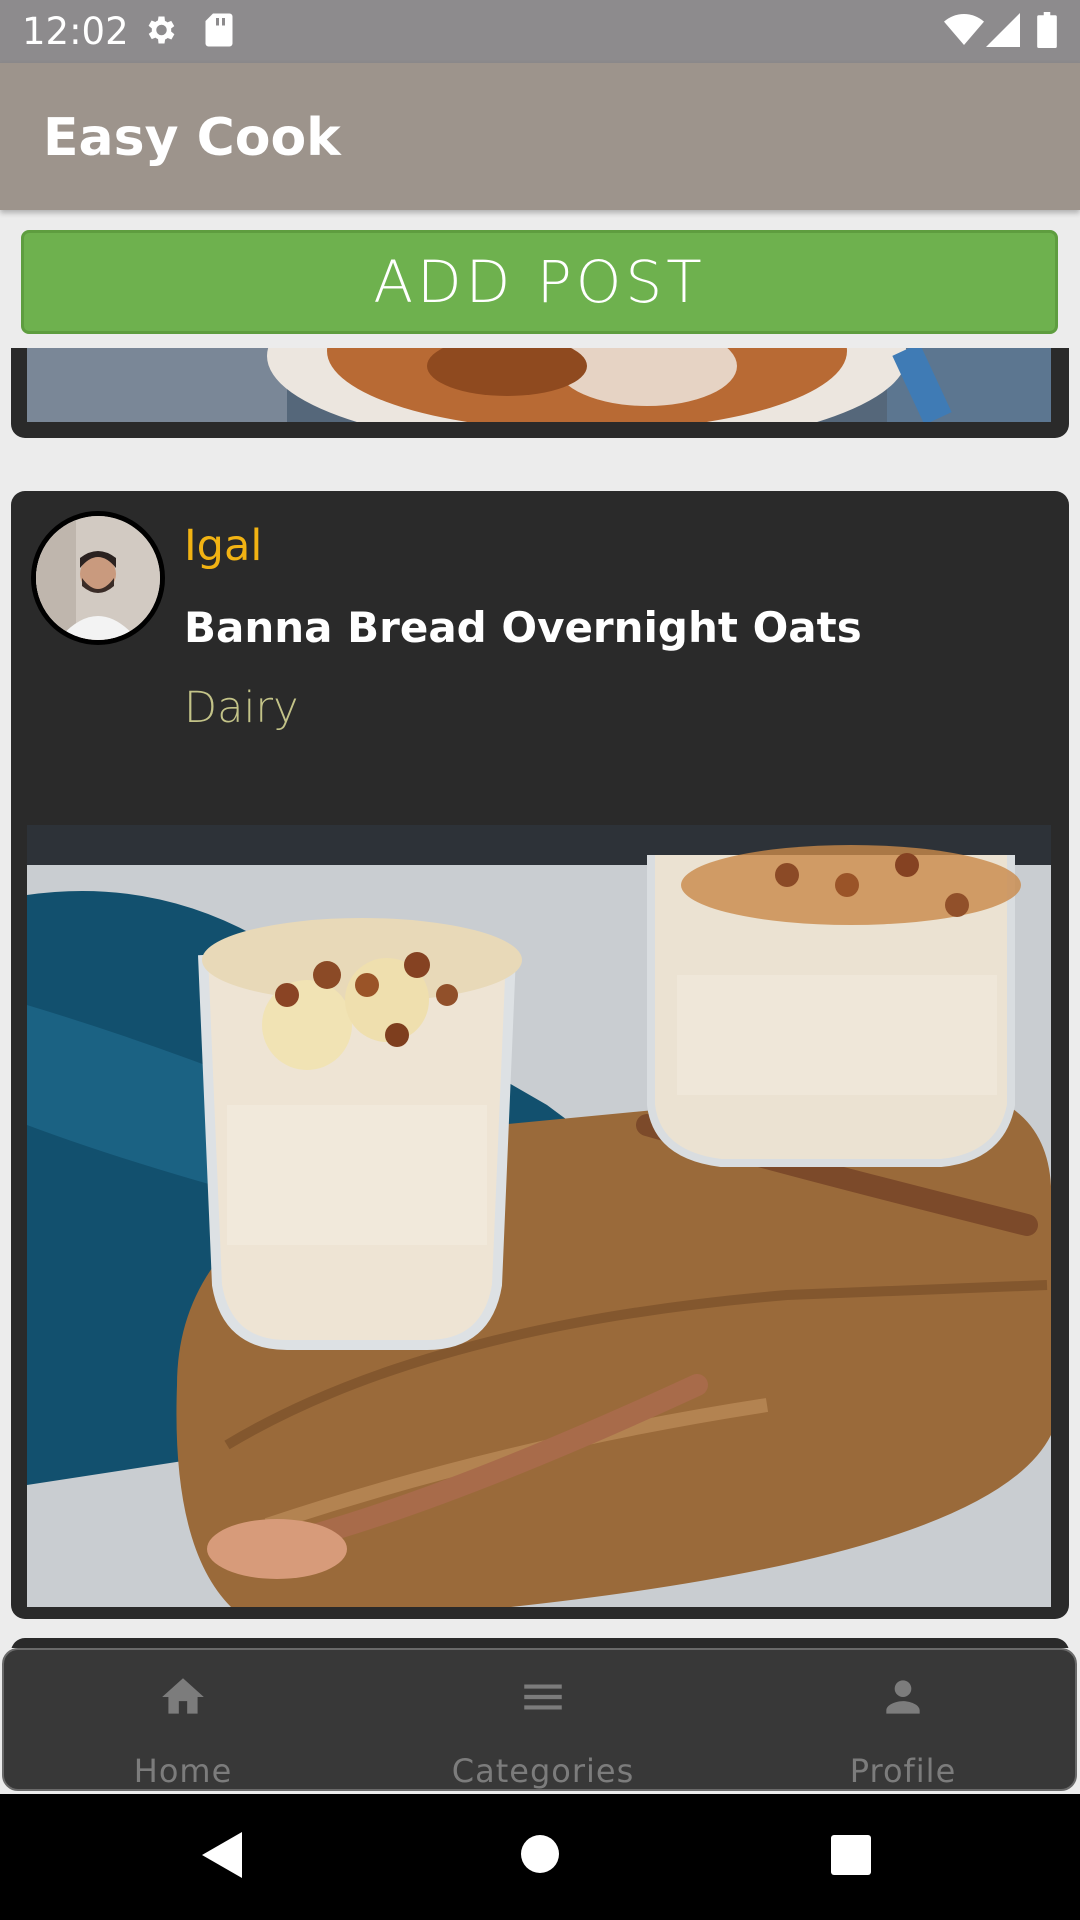  I want to click on recents-icon, so click(851, 1855).